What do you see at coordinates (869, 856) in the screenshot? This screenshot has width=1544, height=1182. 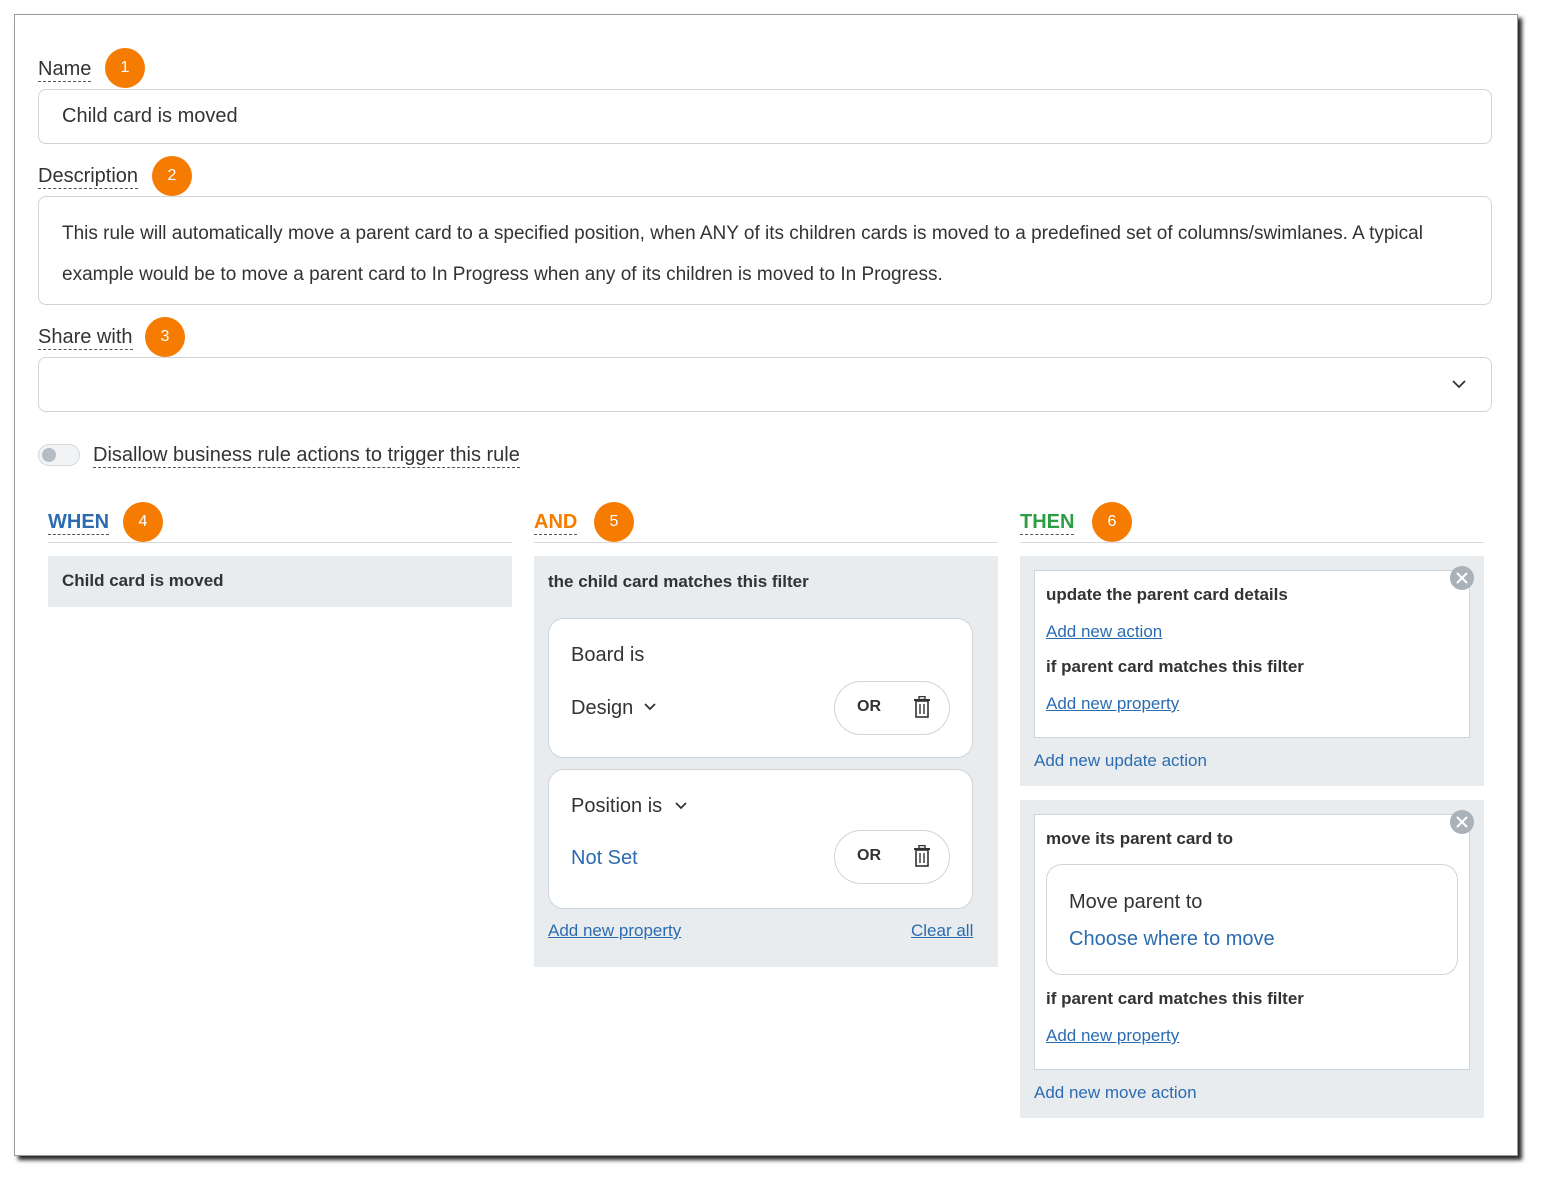 I see `position-or-button: OR` at bounding box center [869, 856].